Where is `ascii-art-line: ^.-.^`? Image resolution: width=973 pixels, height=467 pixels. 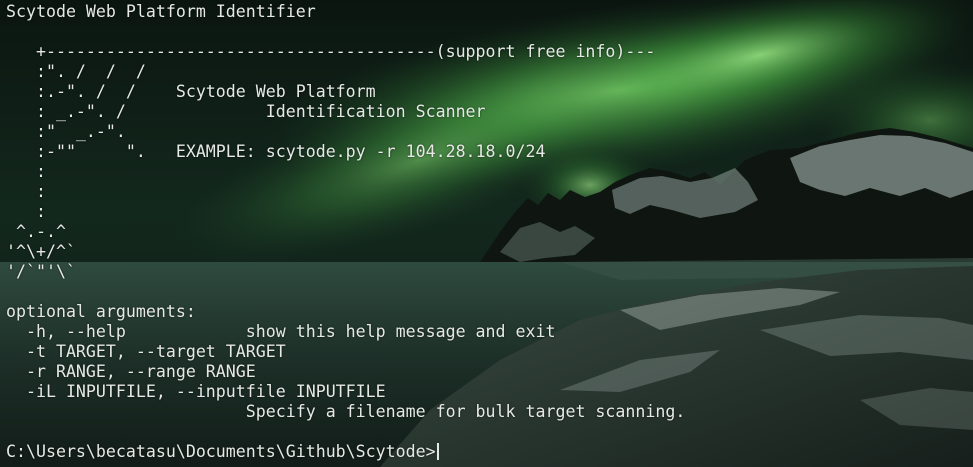 ascii-art-line: ^.-.^ is located at coordinates (36, 231).